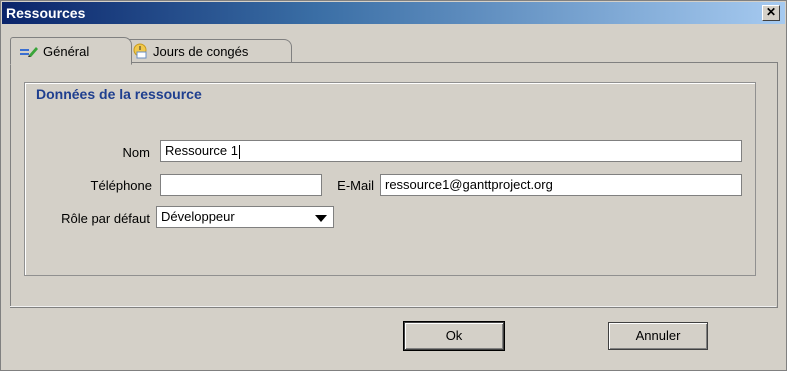 The image size is (787, 371). I want to click on cancel-button: Annuler, so click(658, 336).